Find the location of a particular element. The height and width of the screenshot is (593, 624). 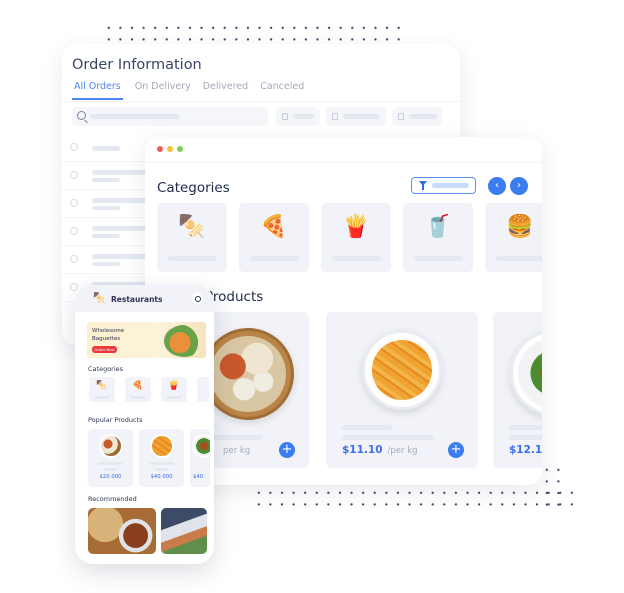

category-tile: 🥤 is located at coordinates (438, 237).